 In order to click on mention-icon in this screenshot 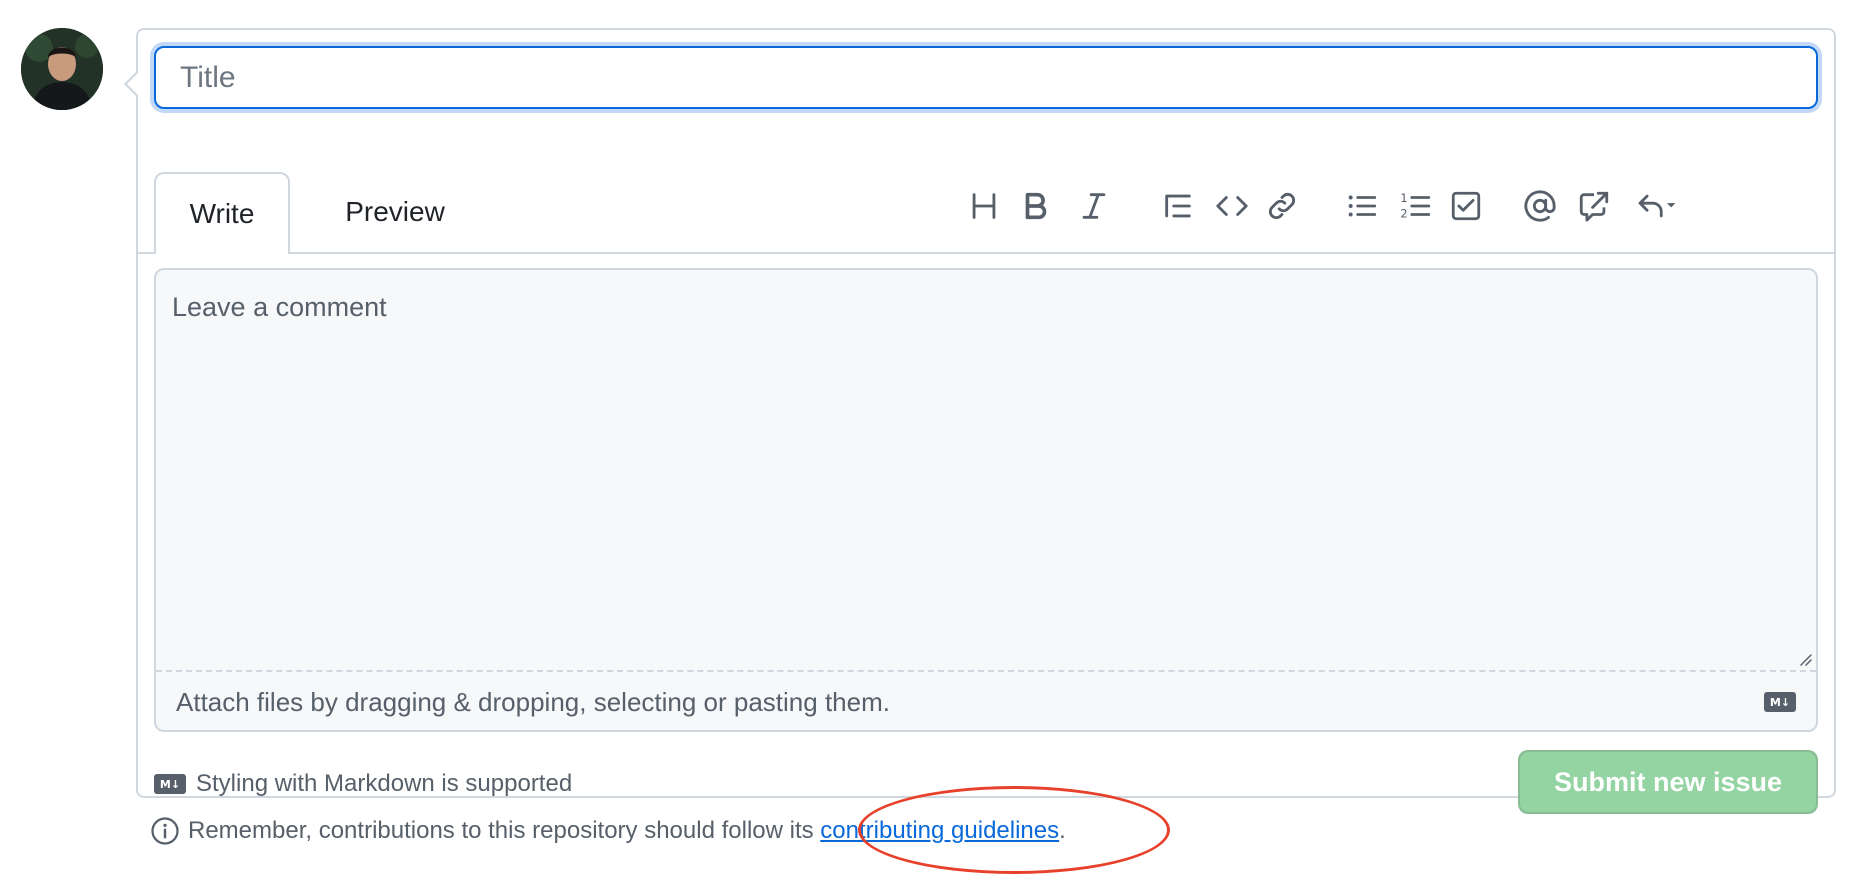, I will do `click(1540, 206)`.